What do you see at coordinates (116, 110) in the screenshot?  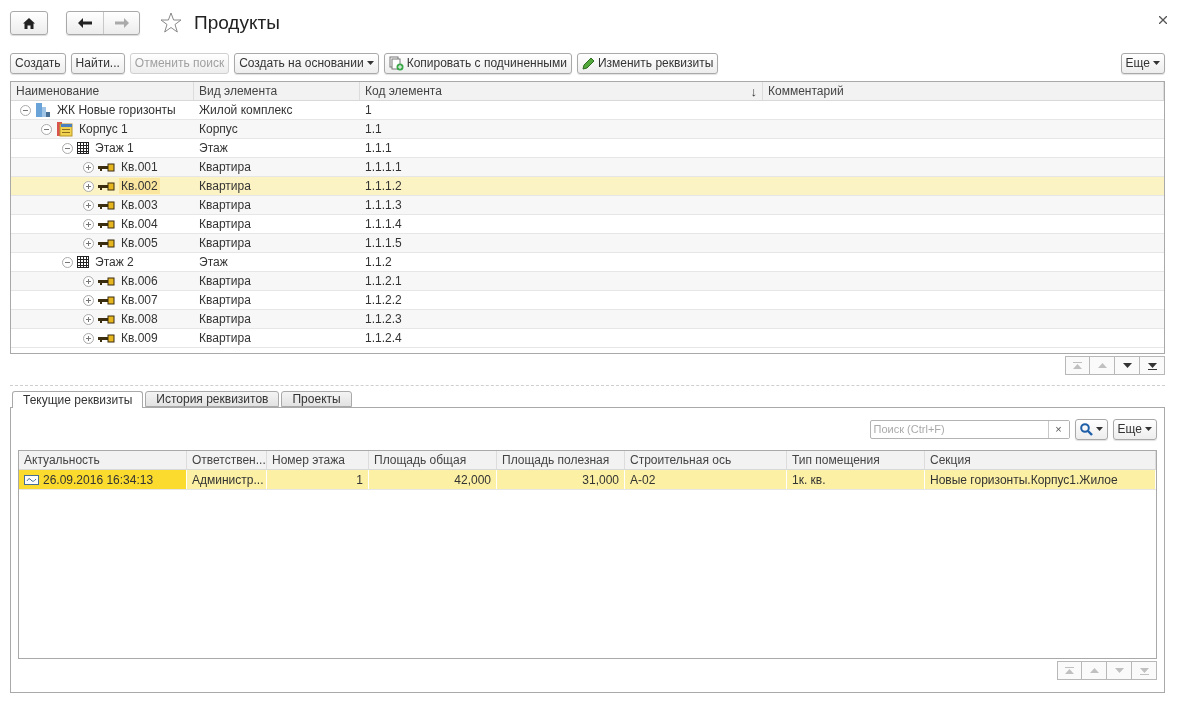 I see `tree-item-name: ЖК Новые горизонты` at bounding box center [116, 110].